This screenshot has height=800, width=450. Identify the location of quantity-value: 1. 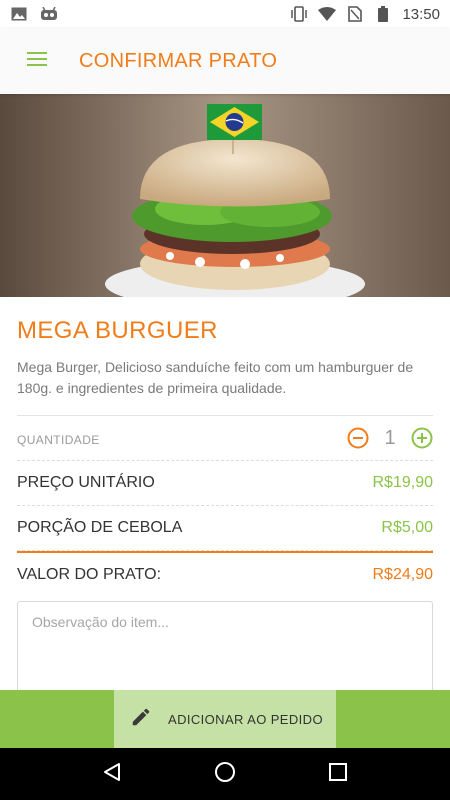
(390, 437).